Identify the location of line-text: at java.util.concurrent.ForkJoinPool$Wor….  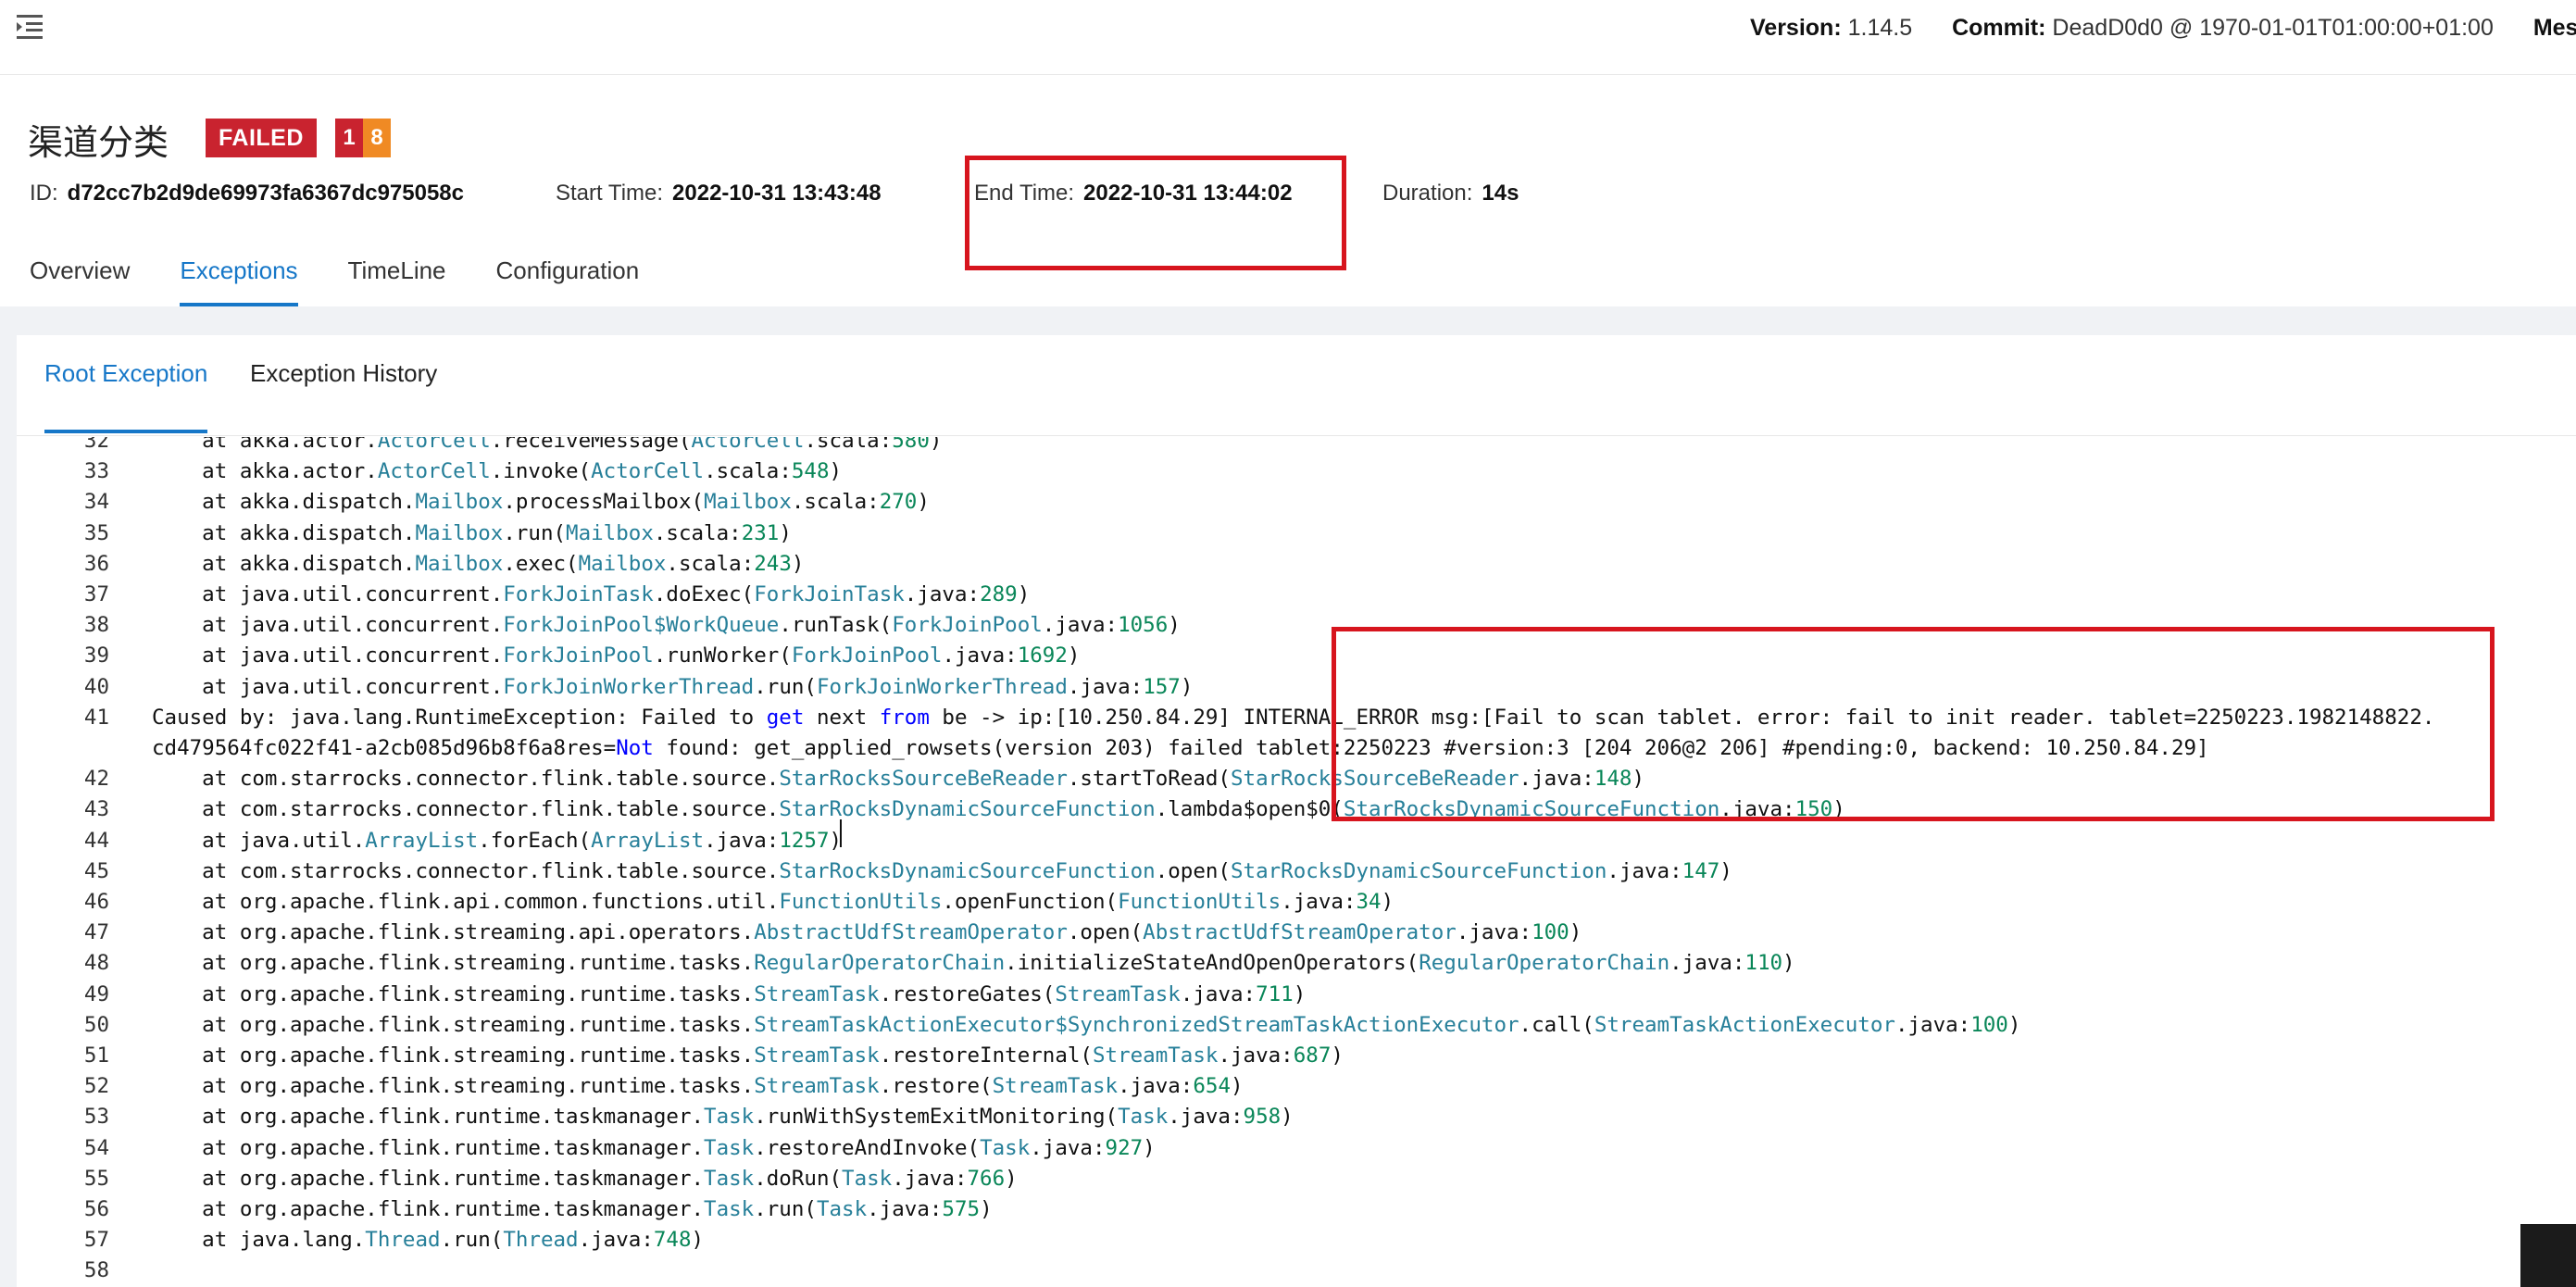
(667, 625).